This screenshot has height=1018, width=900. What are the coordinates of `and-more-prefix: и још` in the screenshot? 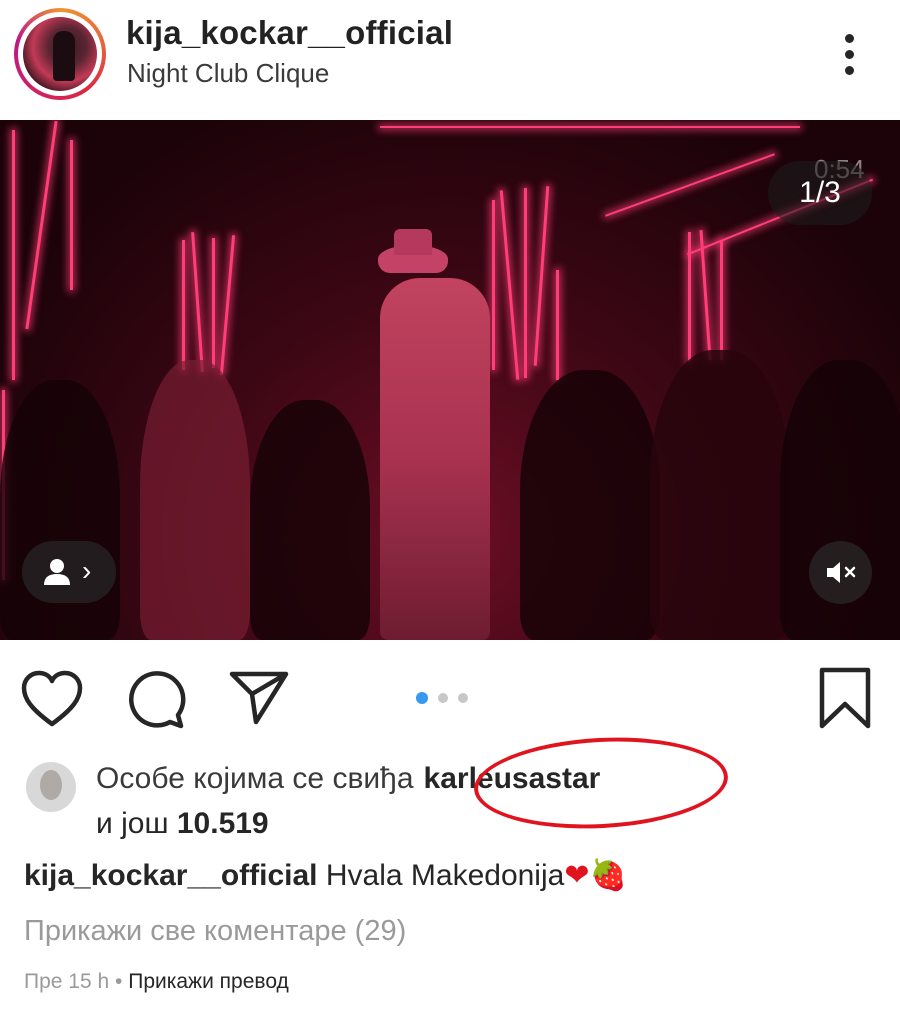 It's located at (132, 823).